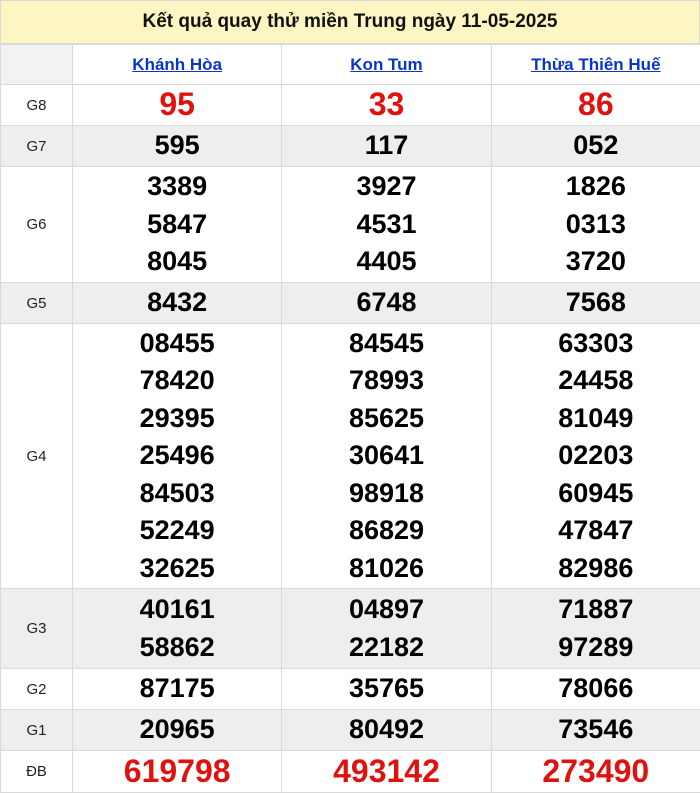 The image size is (700, 793). What do you see at coordinates (596, 609) in the screenshot?
I see `result-number: 71887` at bounding box center [596, 609].